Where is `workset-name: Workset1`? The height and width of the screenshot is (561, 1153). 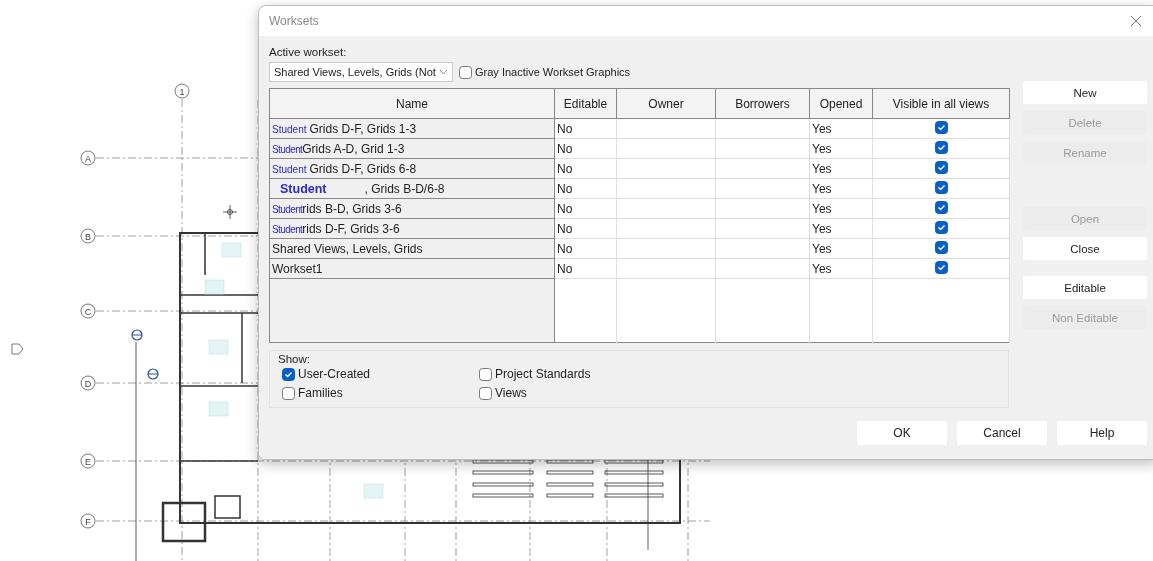 workset-name: Workset1 is located at coordinates (297, 268).